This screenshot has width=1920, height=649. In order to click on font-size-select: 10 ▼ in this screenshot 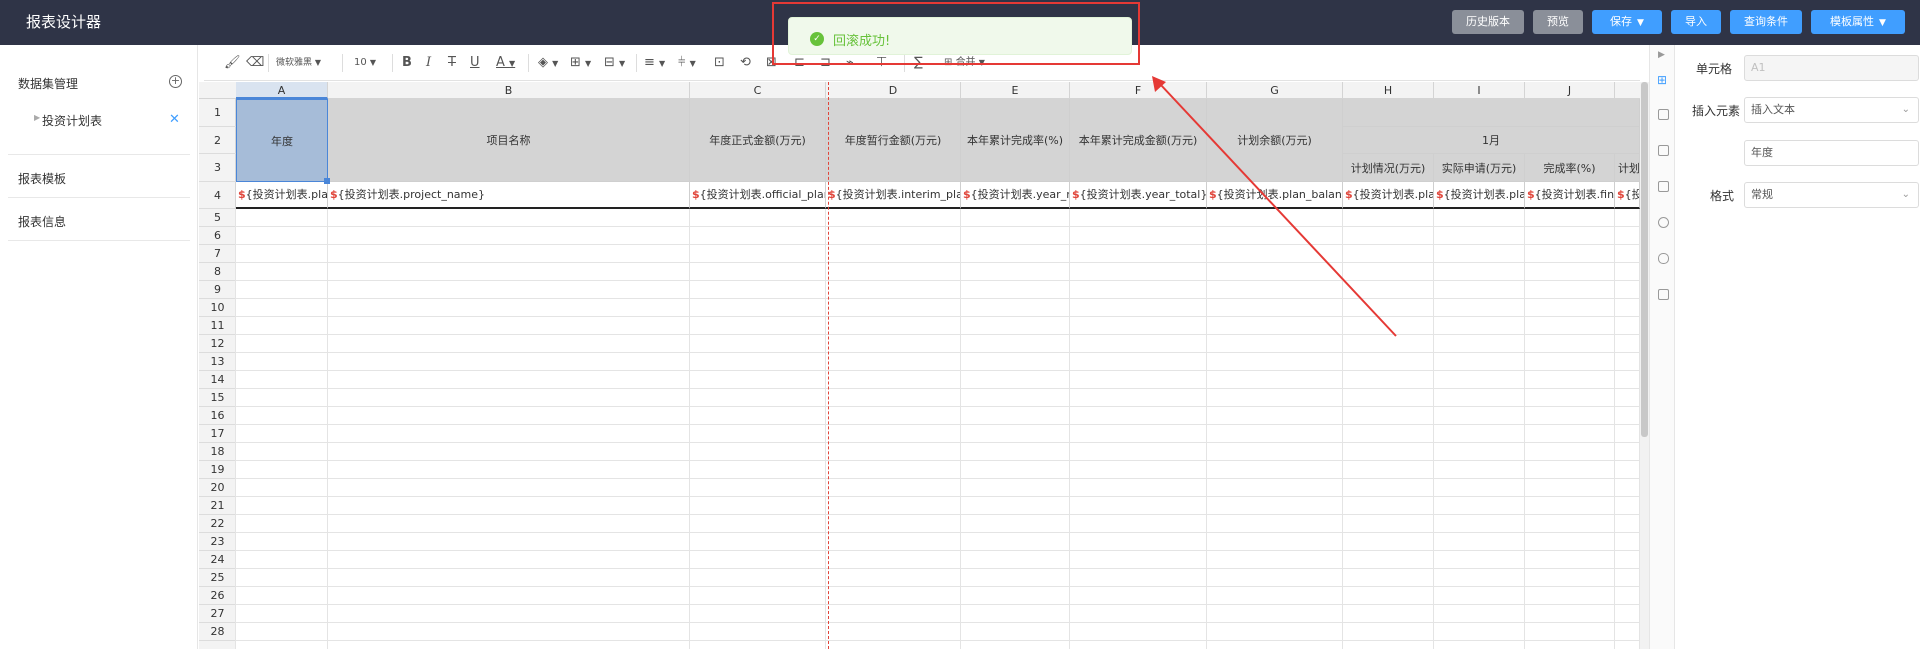, I will do `click(365, 63)`.